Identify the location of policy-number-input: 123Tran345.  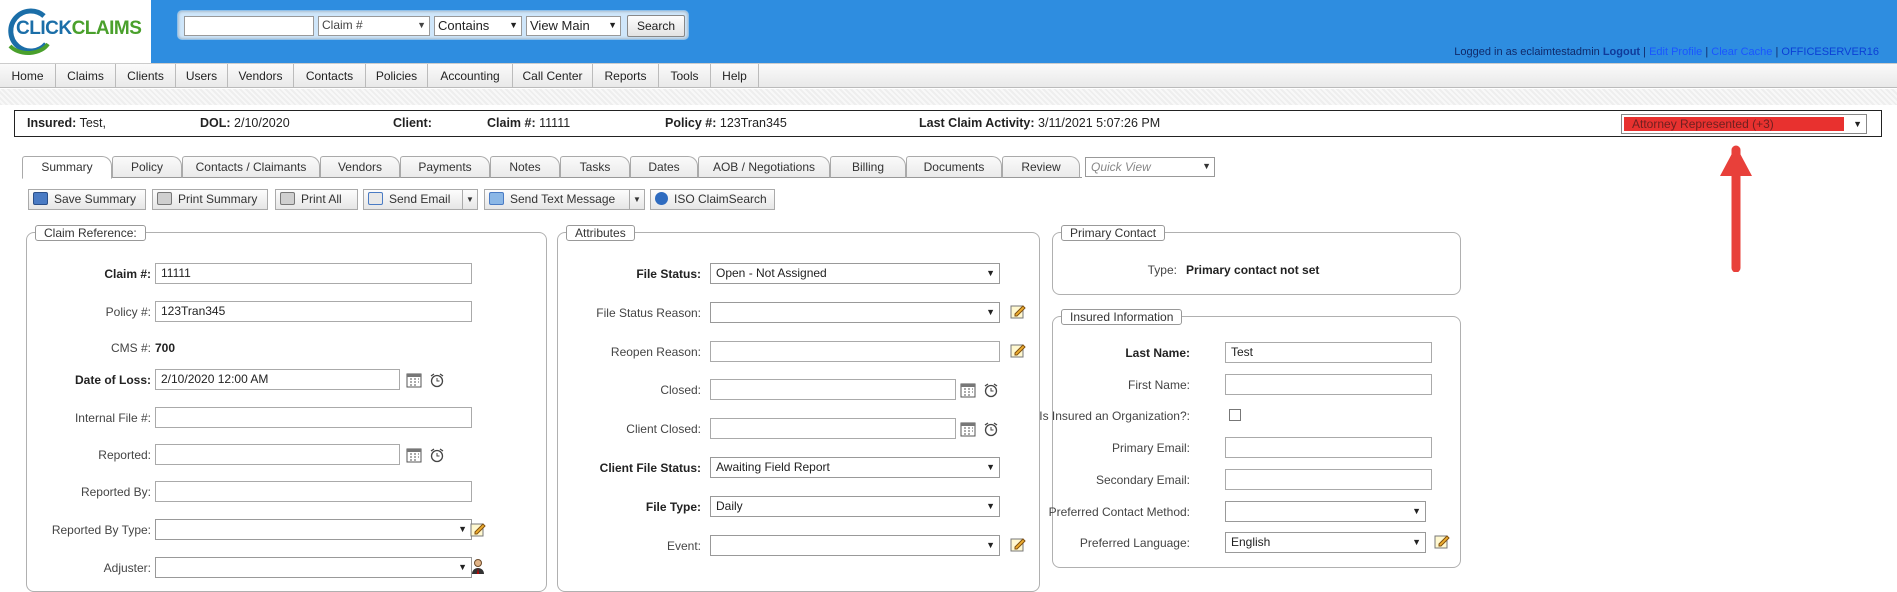
(313, 311).